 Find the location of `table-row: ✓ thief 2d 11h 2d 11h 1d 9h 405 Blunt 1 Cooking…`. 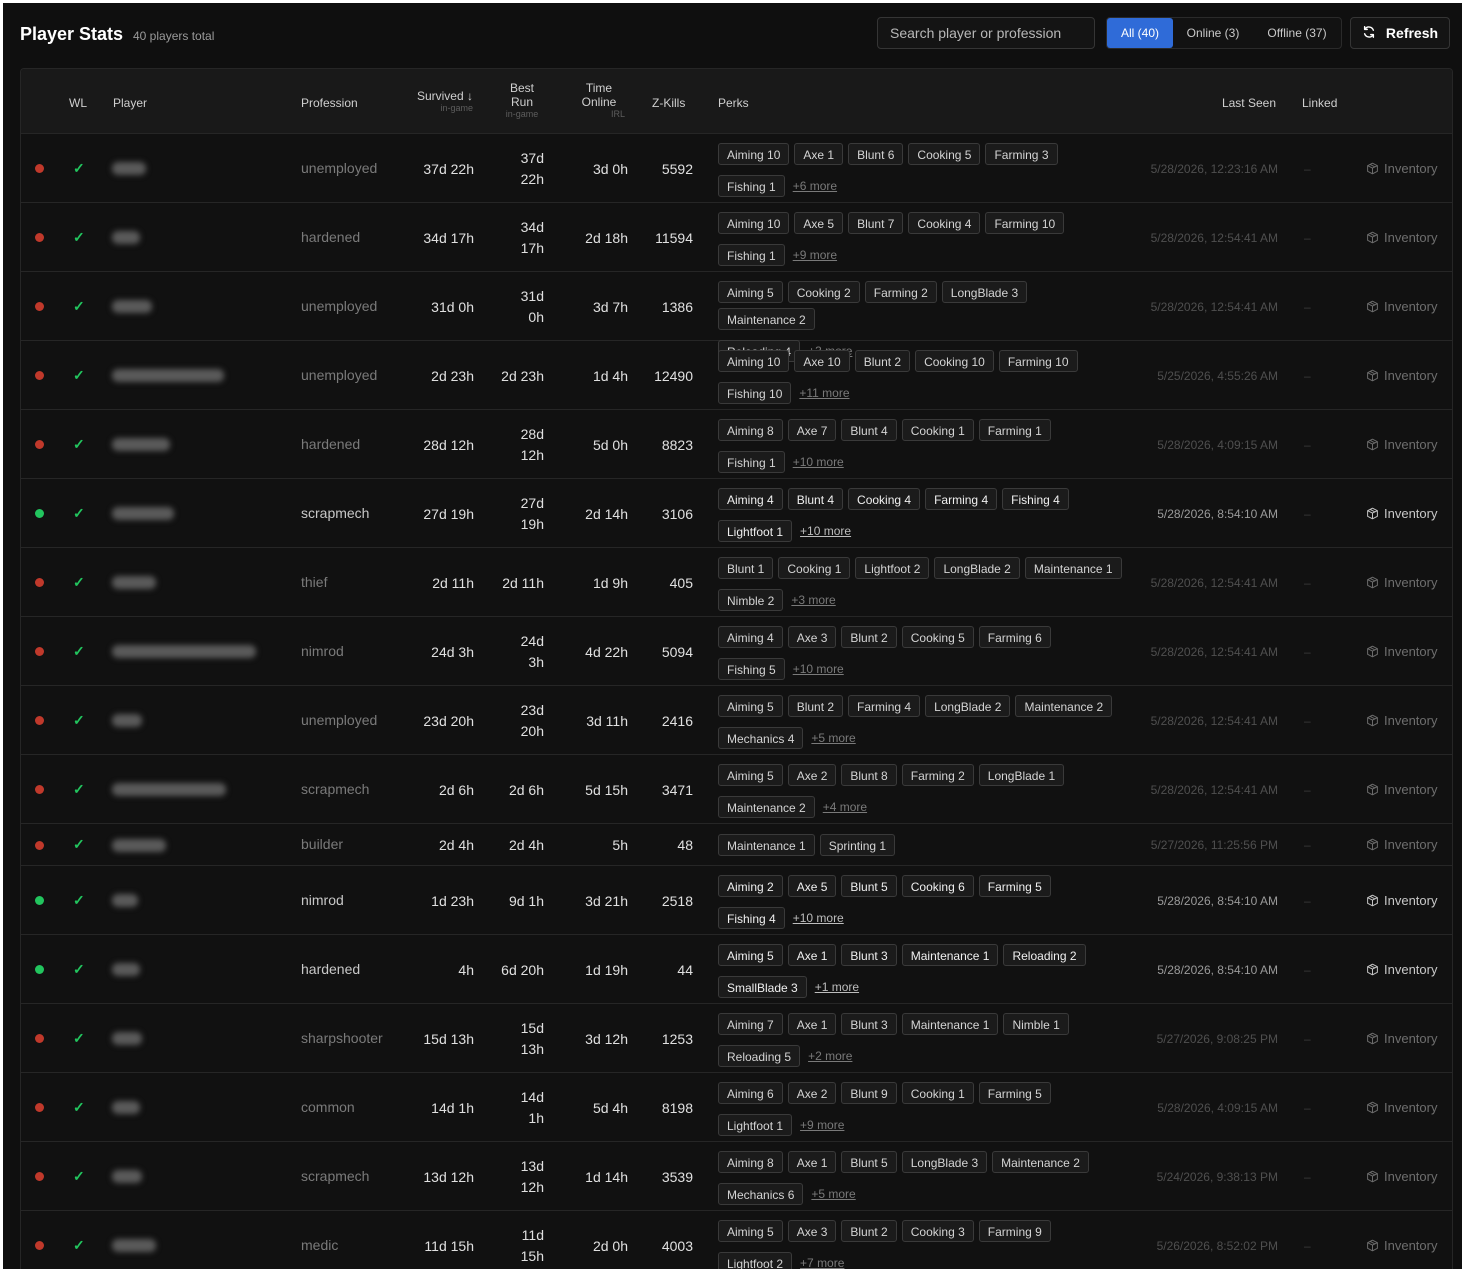

table-row: ✓ thief 2d 11h 2d 11h 1d 9h 405 Blunt 1 Cooking… is located at coordinates (736, 582).